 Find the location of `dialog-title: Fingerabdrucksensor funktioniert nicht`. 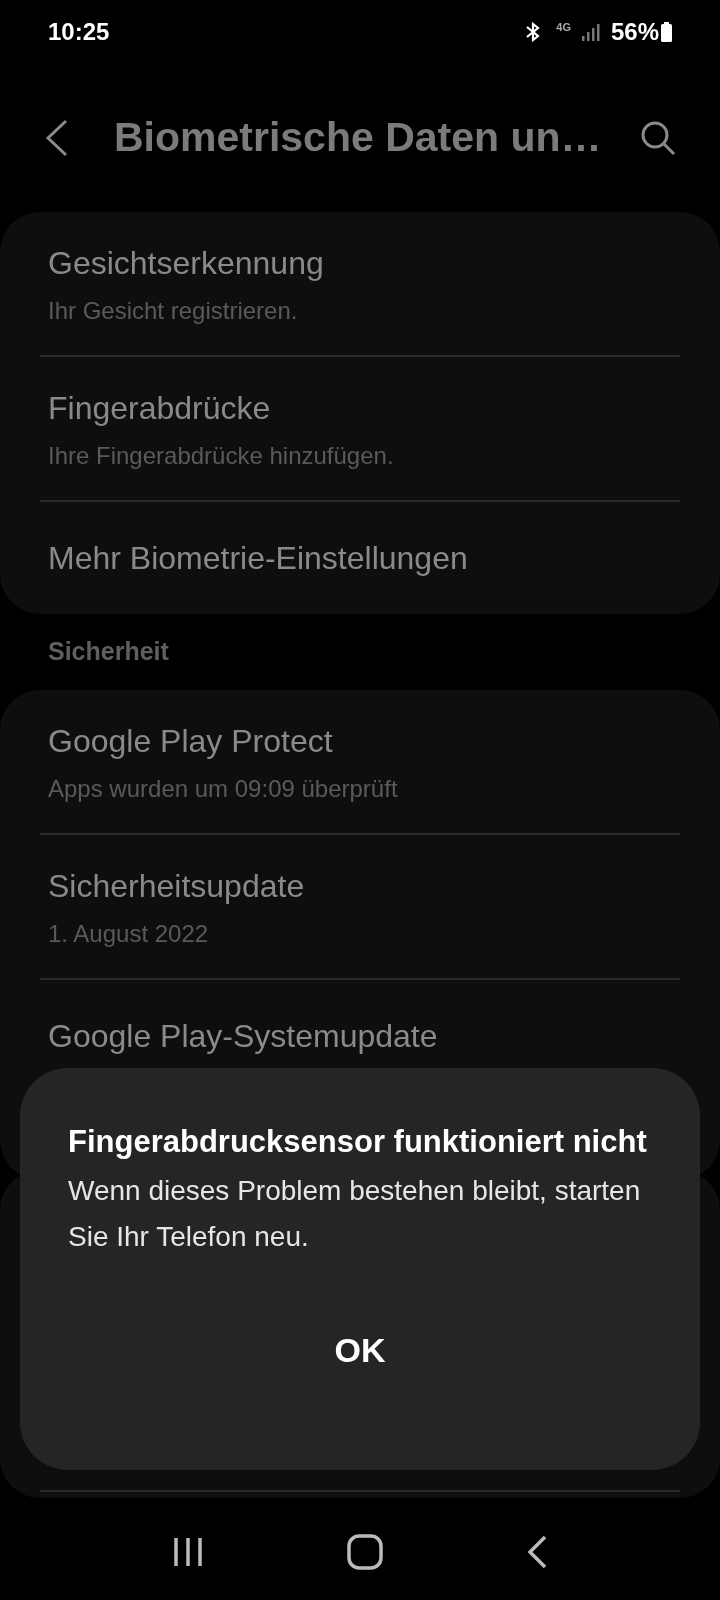

dialog-title: Fingerabdrucksensor funktioniert nicht is located at coordinates (358, 1142).